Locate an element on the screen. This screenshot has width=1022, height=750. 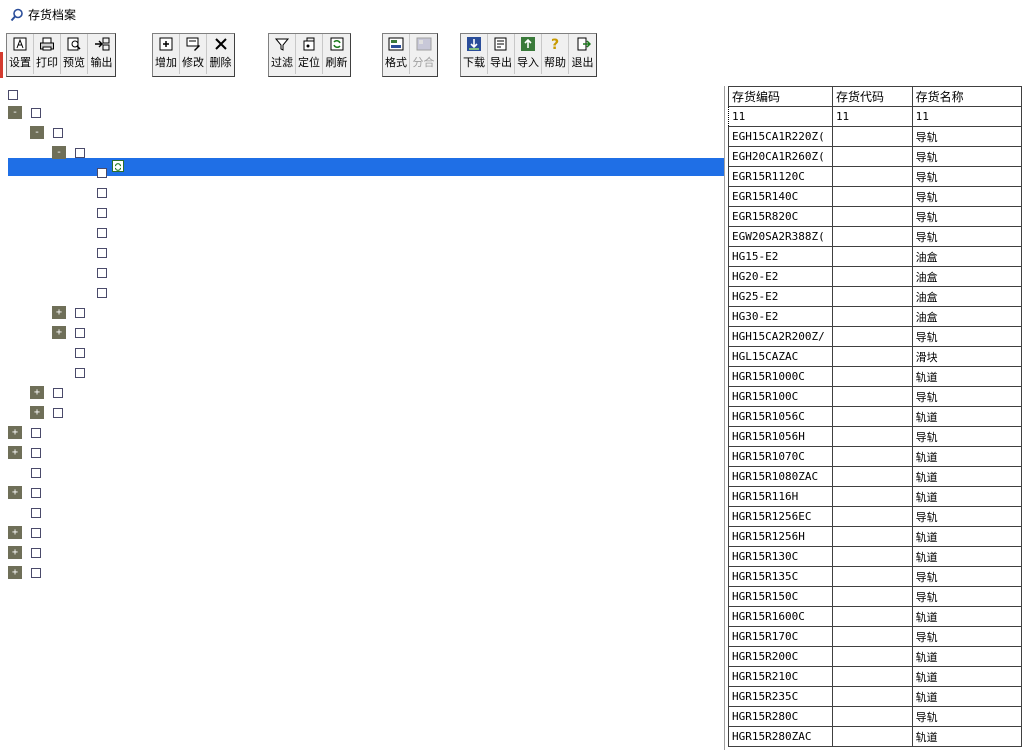
table-row: HGR15R1056H 导轨 is located at coordinates (875, 436).